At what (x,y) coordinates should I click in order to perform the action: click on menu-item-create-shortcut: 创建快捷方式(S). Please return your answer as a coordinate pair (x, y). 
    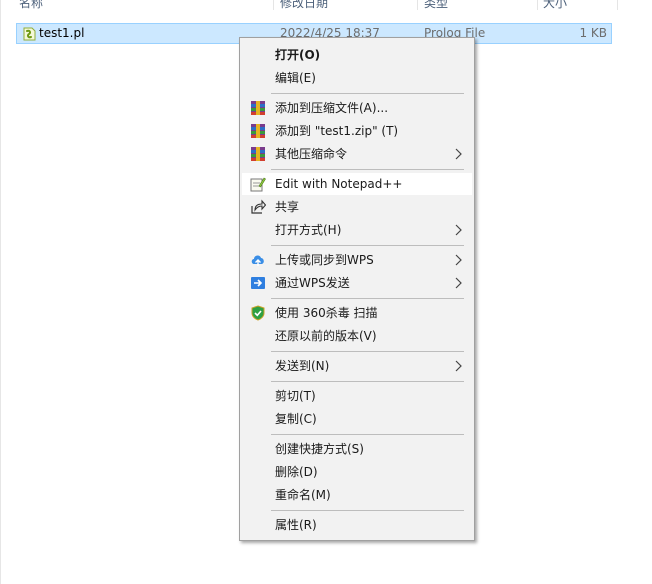
    Looking at the image, I should click on (357, 449).